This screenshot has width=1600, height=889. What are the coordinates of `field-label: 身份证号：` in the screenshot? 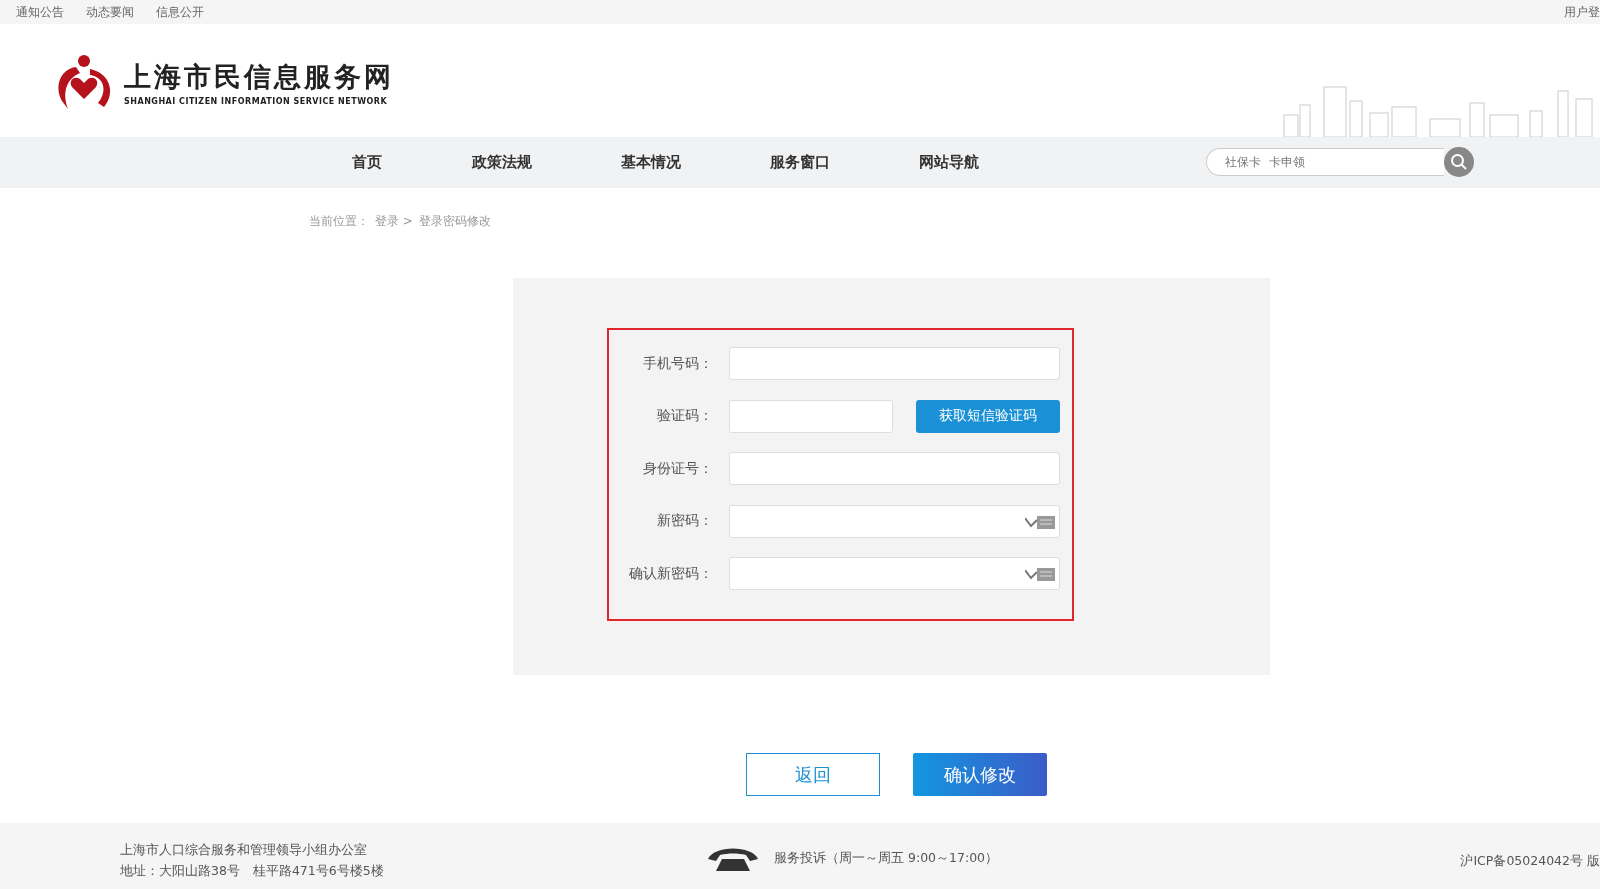 It's located at (677, 468).